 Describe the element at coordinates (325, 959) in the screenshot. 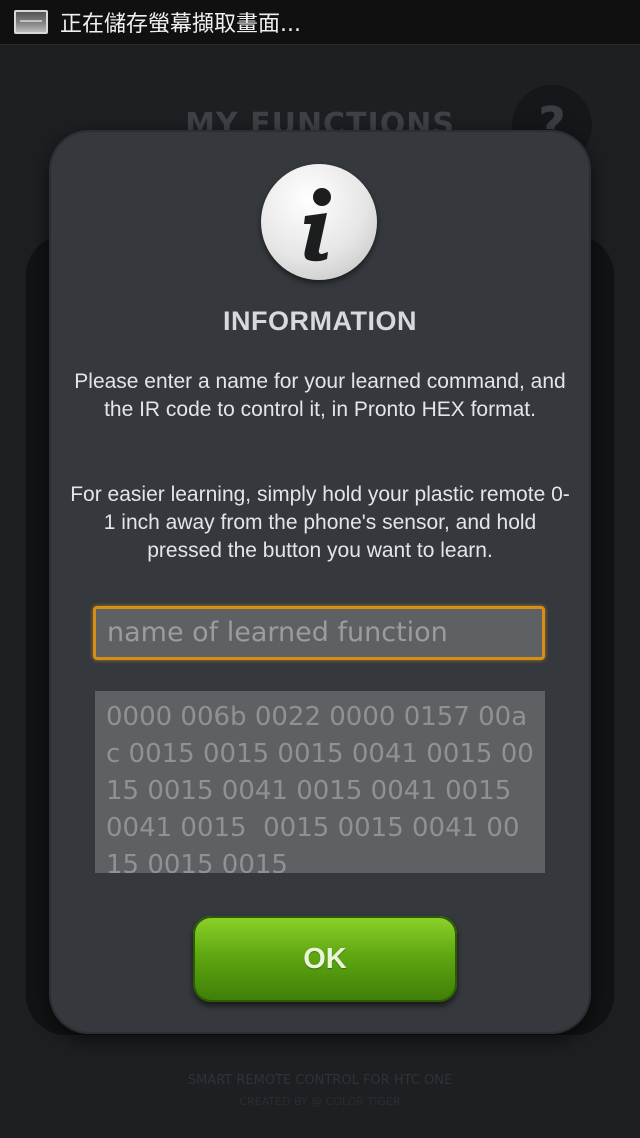

I see `ok-button: OK` at that location.